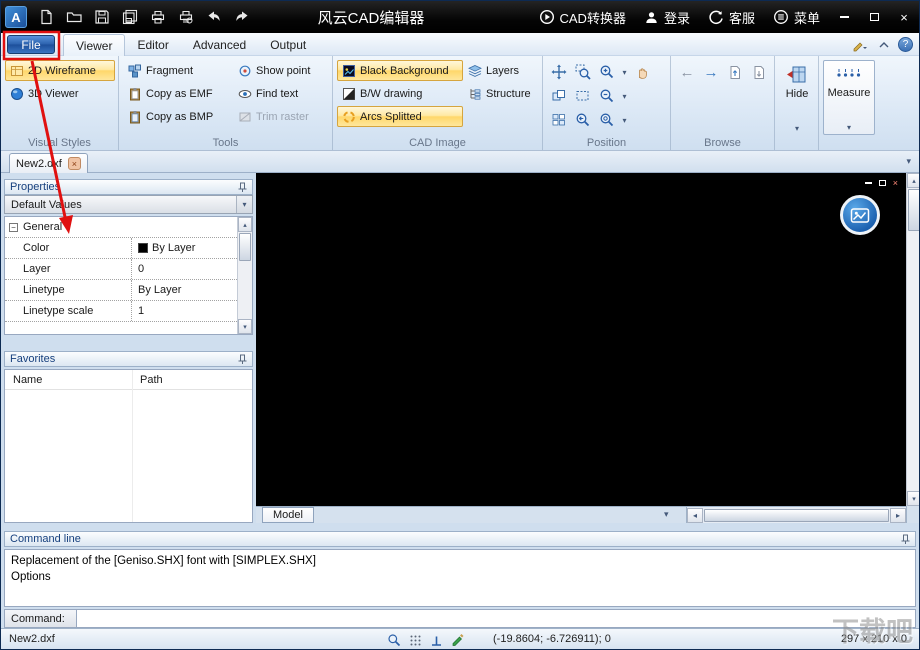  What do you see at coordinates (711, 72) in the screenshot?
I see `browse-forward-icon: →` at bounding box center [711, 72].